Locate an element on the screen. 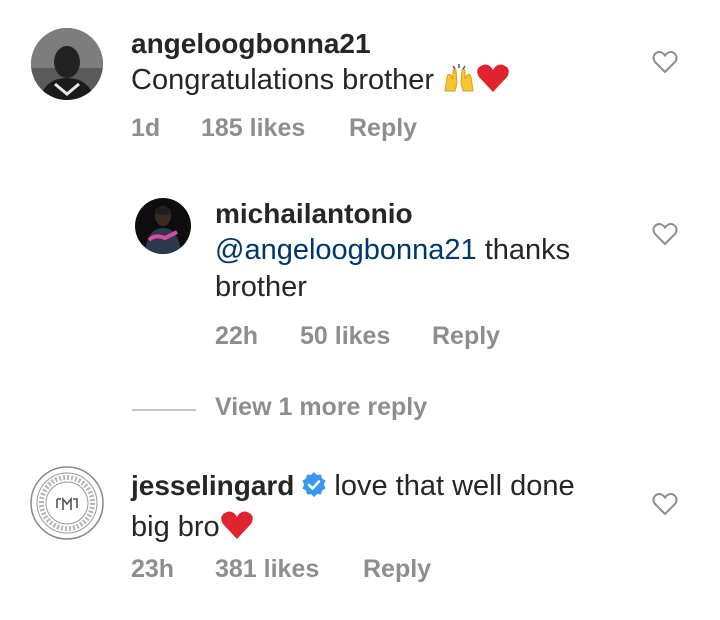  comment-body-line1: love that well done is located at coordinates (454, 486).